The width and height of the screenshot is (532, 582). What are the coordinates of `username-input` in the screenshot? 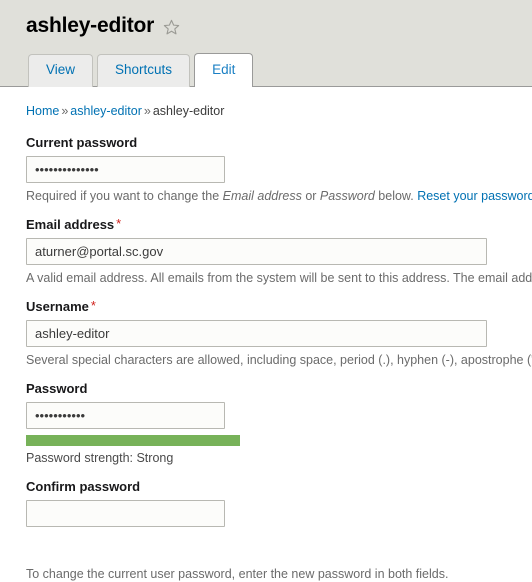 It's located at (256, 333).